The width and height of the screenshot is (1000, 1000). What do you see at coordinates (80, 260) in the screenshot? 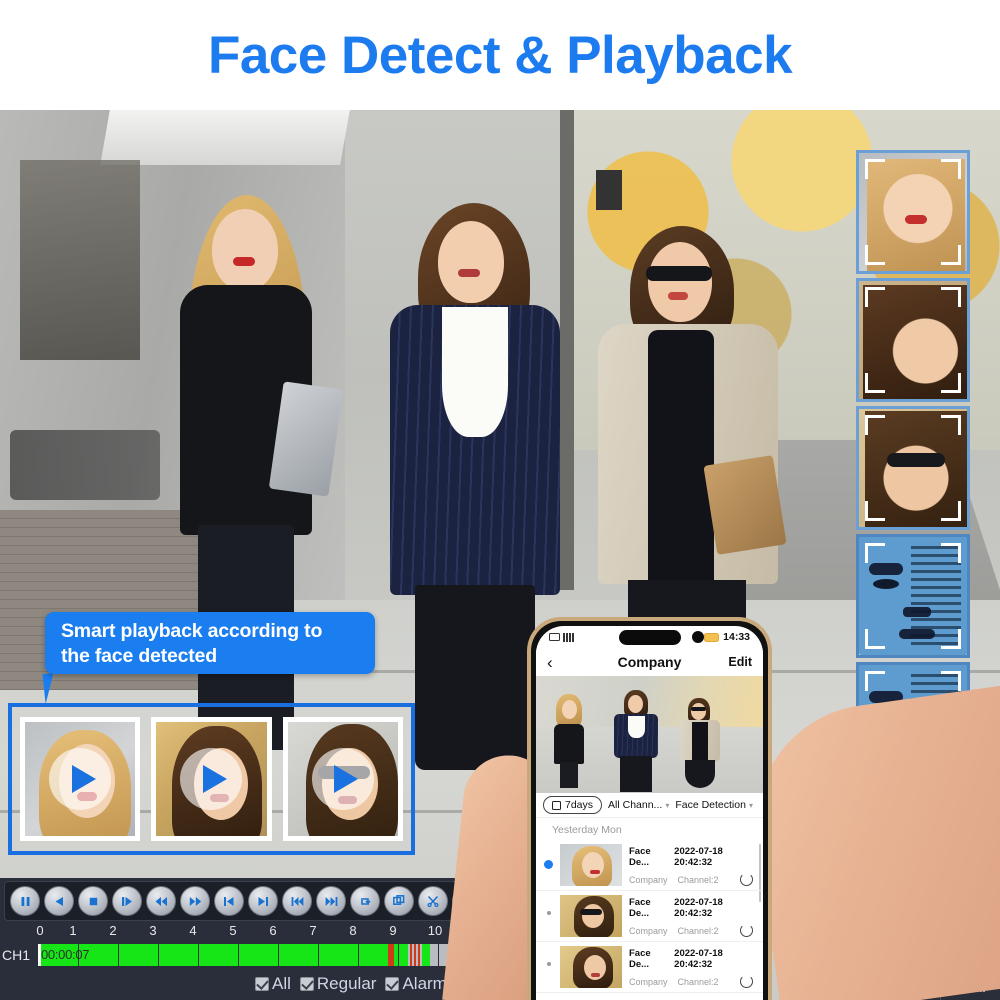
I see `building-archway` at bounding box center [80, 260].